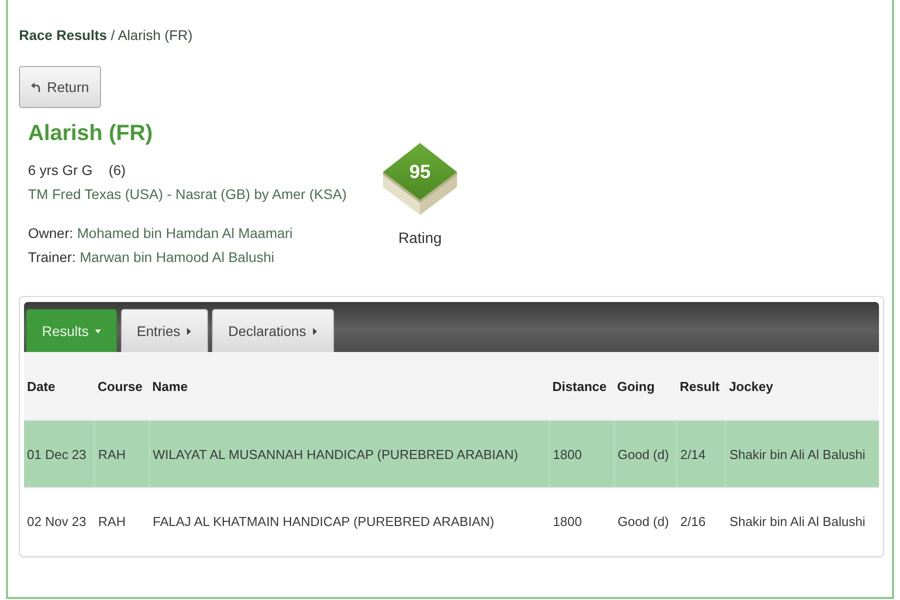  I want to click on table-cell: 02 Nov 23, so click(59, 521).